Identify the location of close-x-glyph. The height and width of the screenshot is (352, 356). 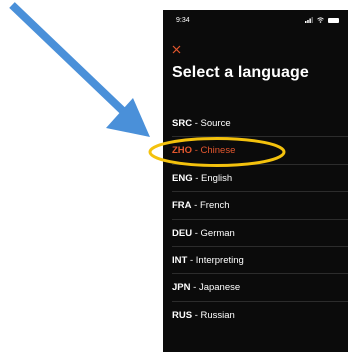
(176, 49).